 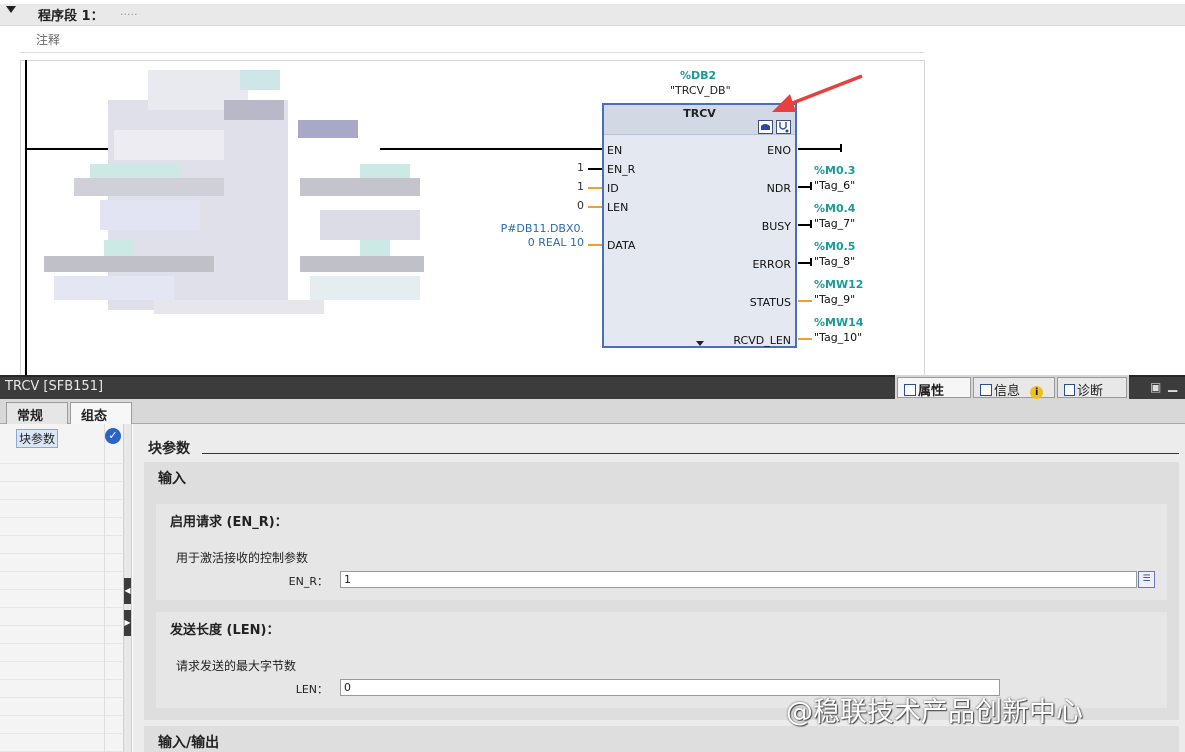 What do you see at coordinates (172, 479) in the screenshot?
I see `group-input-title: 输入` at bounding box center [172, 479].